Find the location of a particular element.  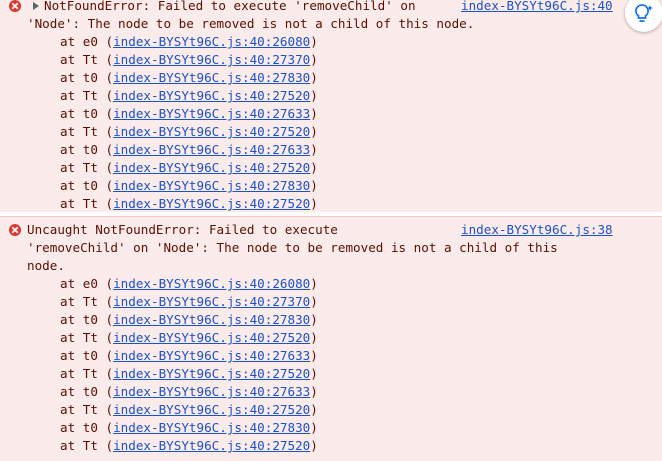

error-message-line-3: node. is located at coordinates (46, 265).